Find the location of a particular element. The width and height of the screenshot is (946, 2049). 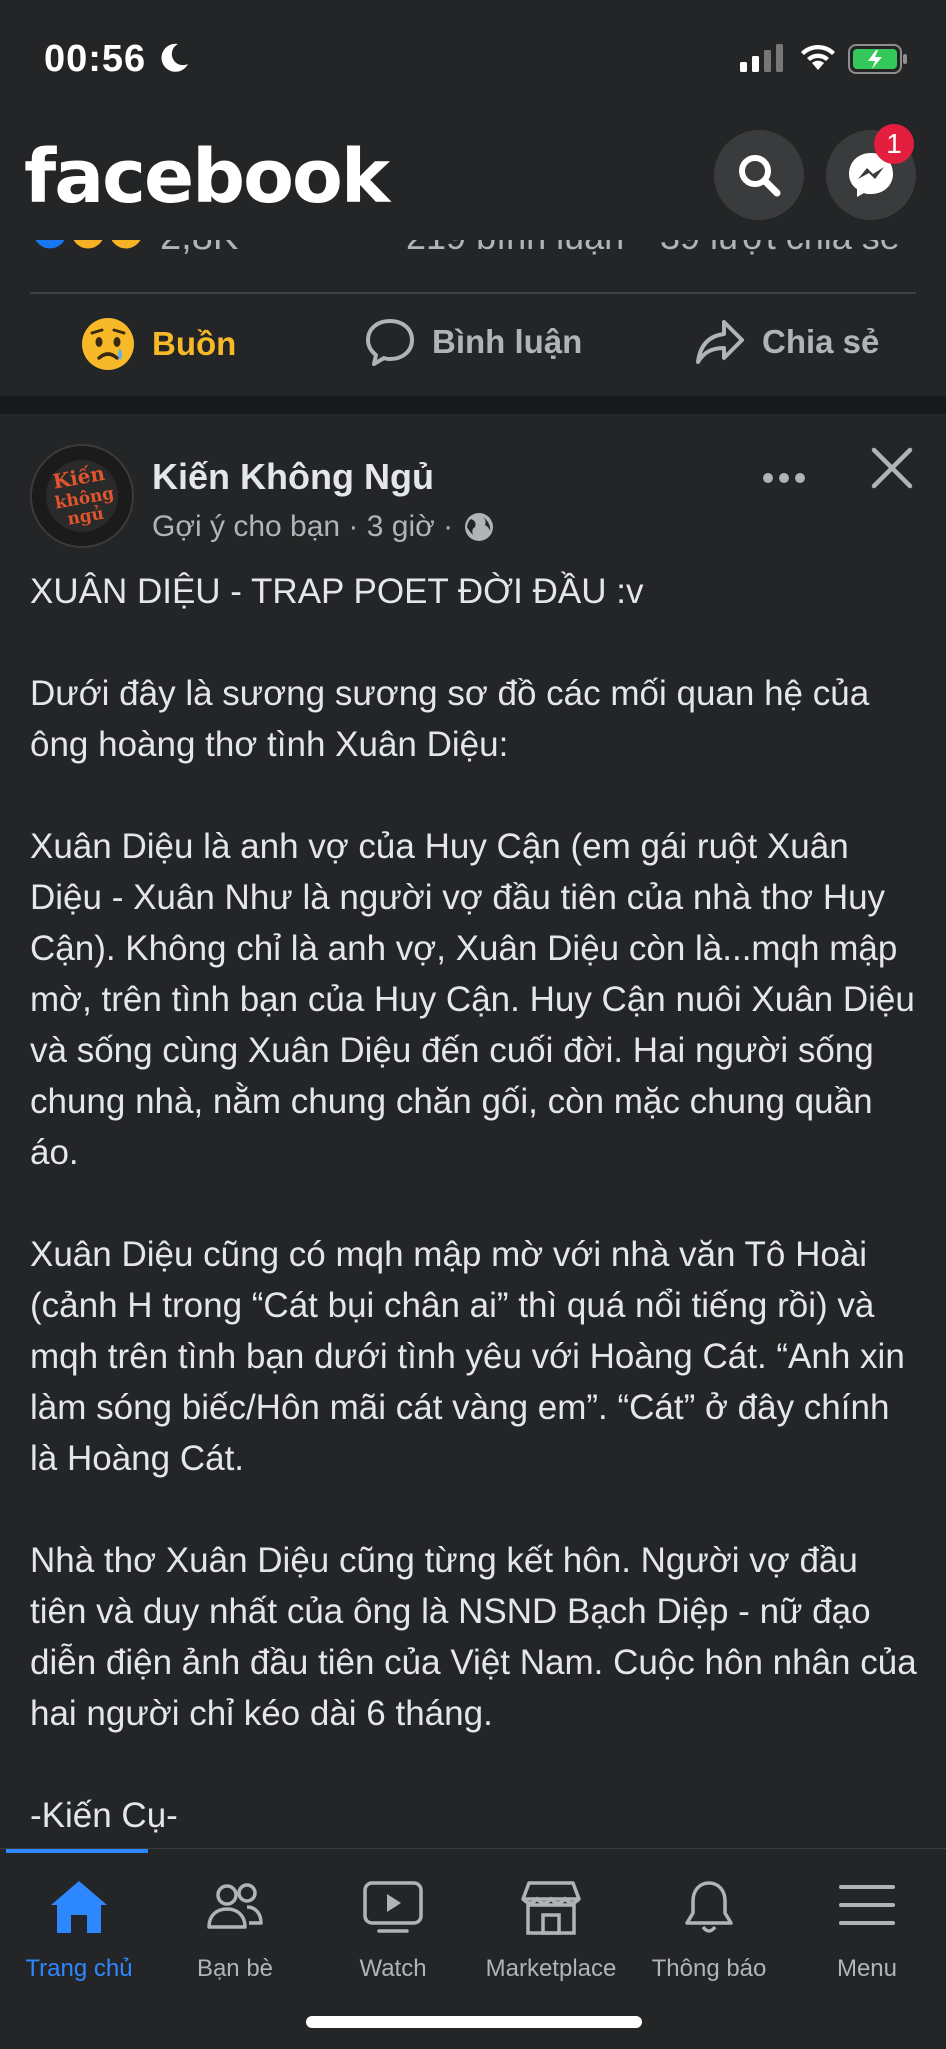

battery-icon is located at coordinates (877, 59).